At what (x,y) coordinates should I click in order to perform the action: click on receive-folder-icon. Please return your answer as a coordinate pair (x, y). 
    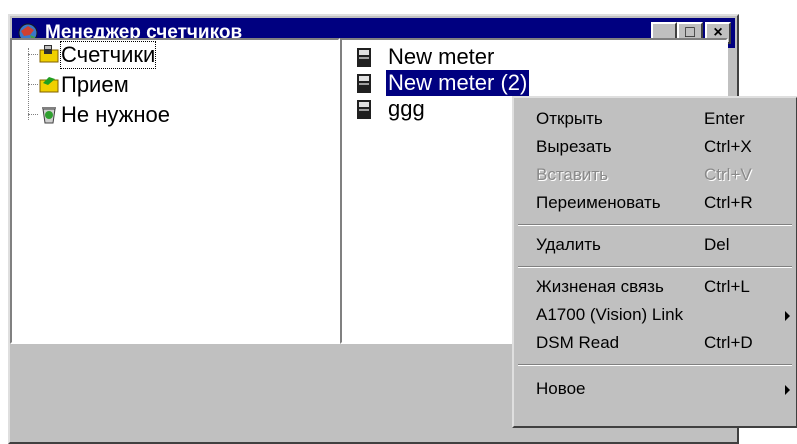
    Looking at the image, I should click on (49, 85).